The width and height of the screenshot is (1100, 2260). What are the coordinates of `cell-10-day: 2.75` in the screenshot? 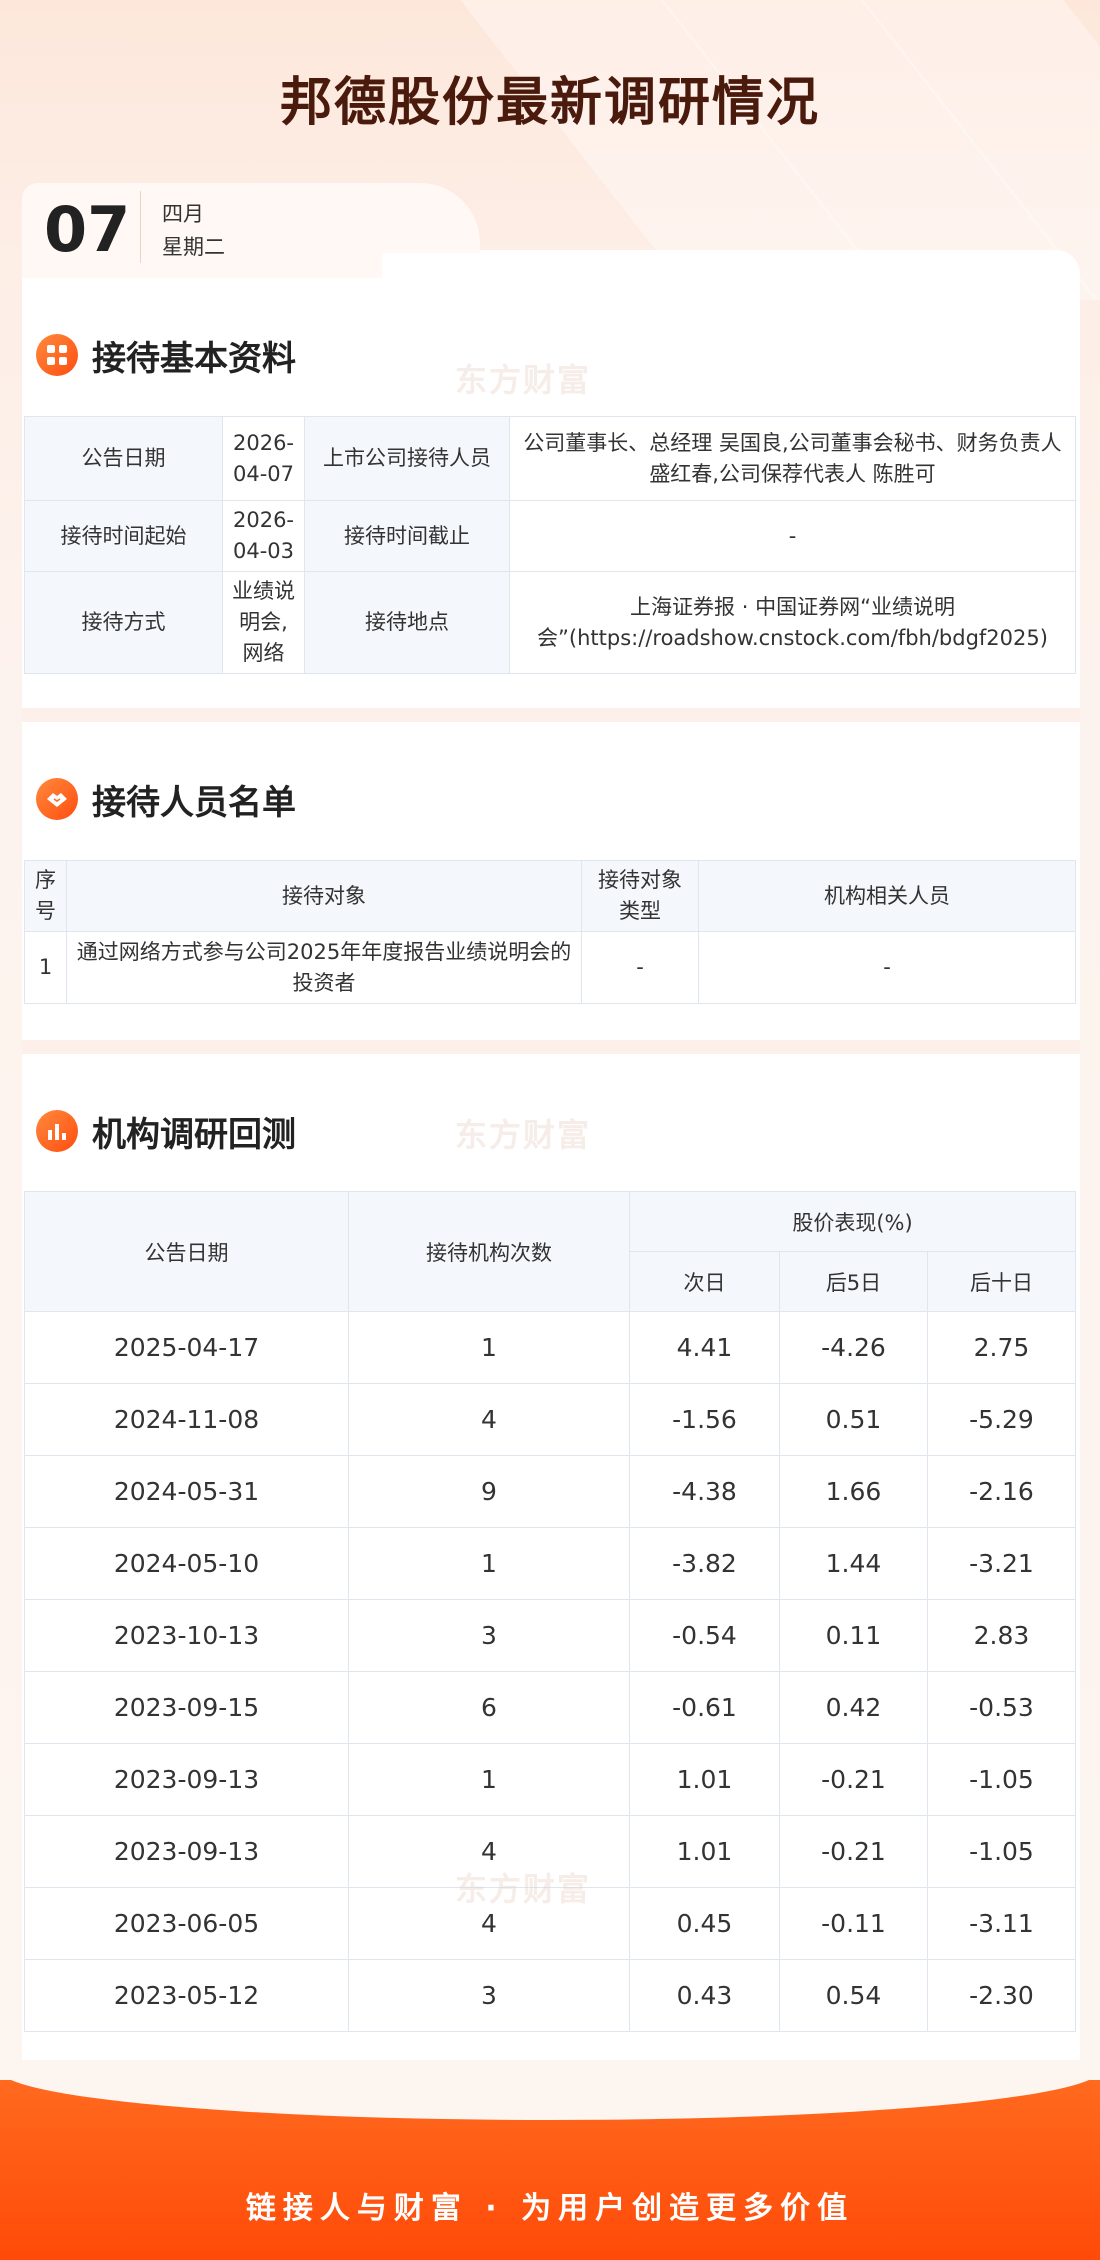 It's located at (1001, 1347).